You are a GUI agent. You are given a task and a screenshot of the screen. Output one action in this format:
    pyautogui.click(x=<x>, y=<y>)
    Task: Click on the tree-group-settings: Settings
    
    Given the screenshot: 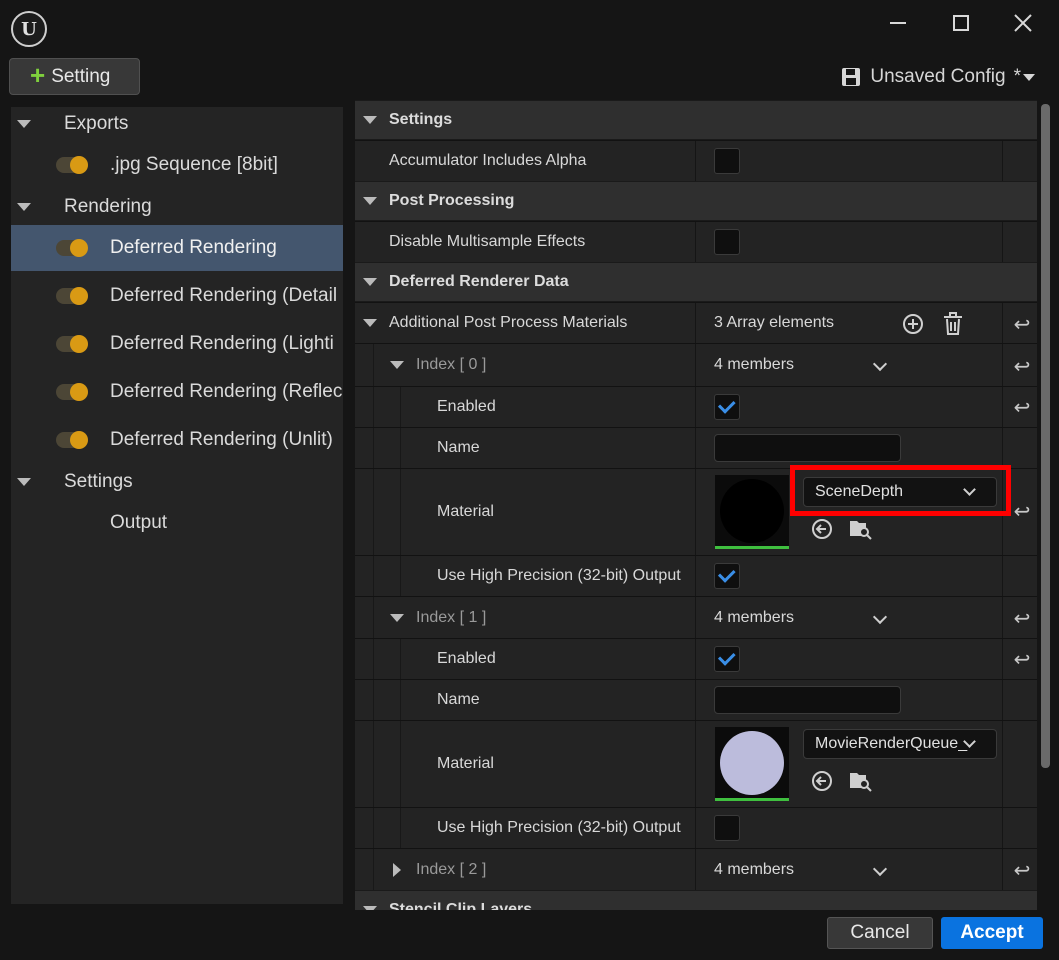 What is the action you would take?
    pyautogui.click(x=177, y=482)
    